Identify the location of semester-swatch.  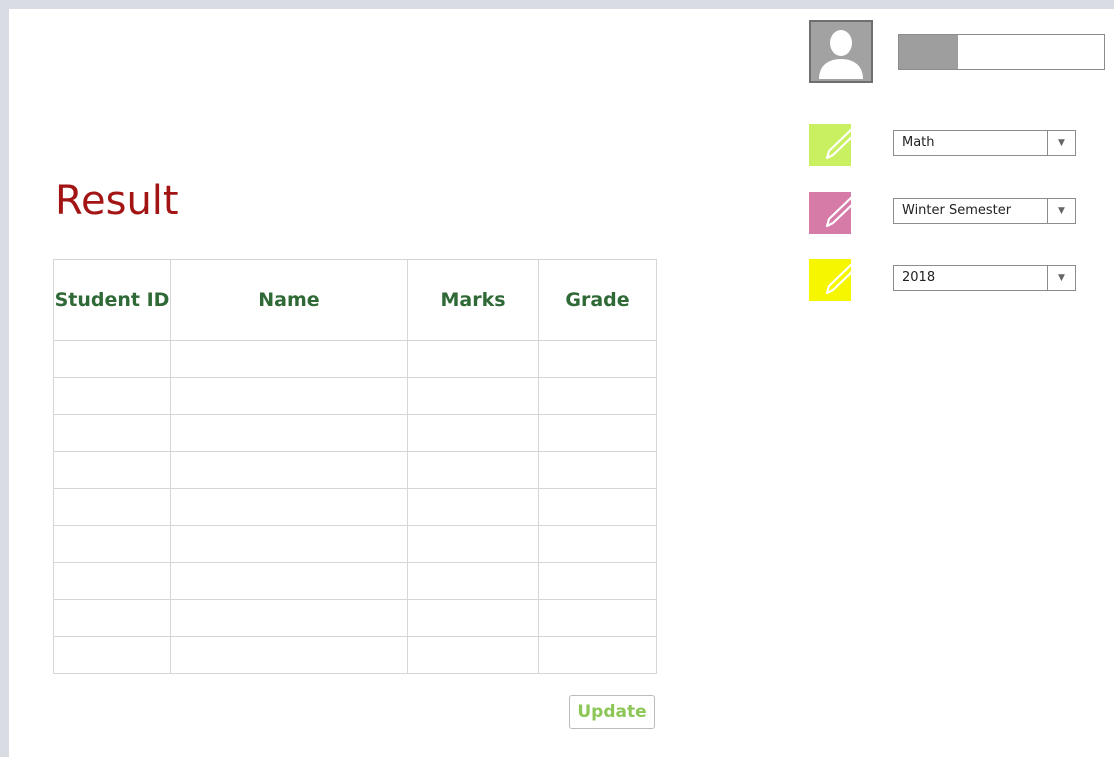
(834, 213).